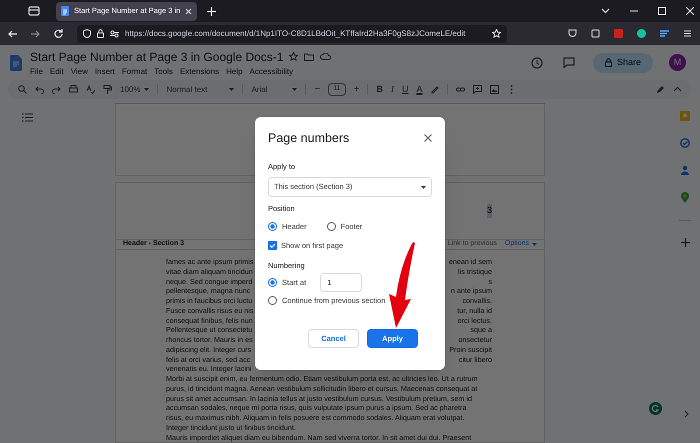 Image resolution: width=700 pixels, height=443 pixels. I want to click on shield-icon, so click(87, 33).